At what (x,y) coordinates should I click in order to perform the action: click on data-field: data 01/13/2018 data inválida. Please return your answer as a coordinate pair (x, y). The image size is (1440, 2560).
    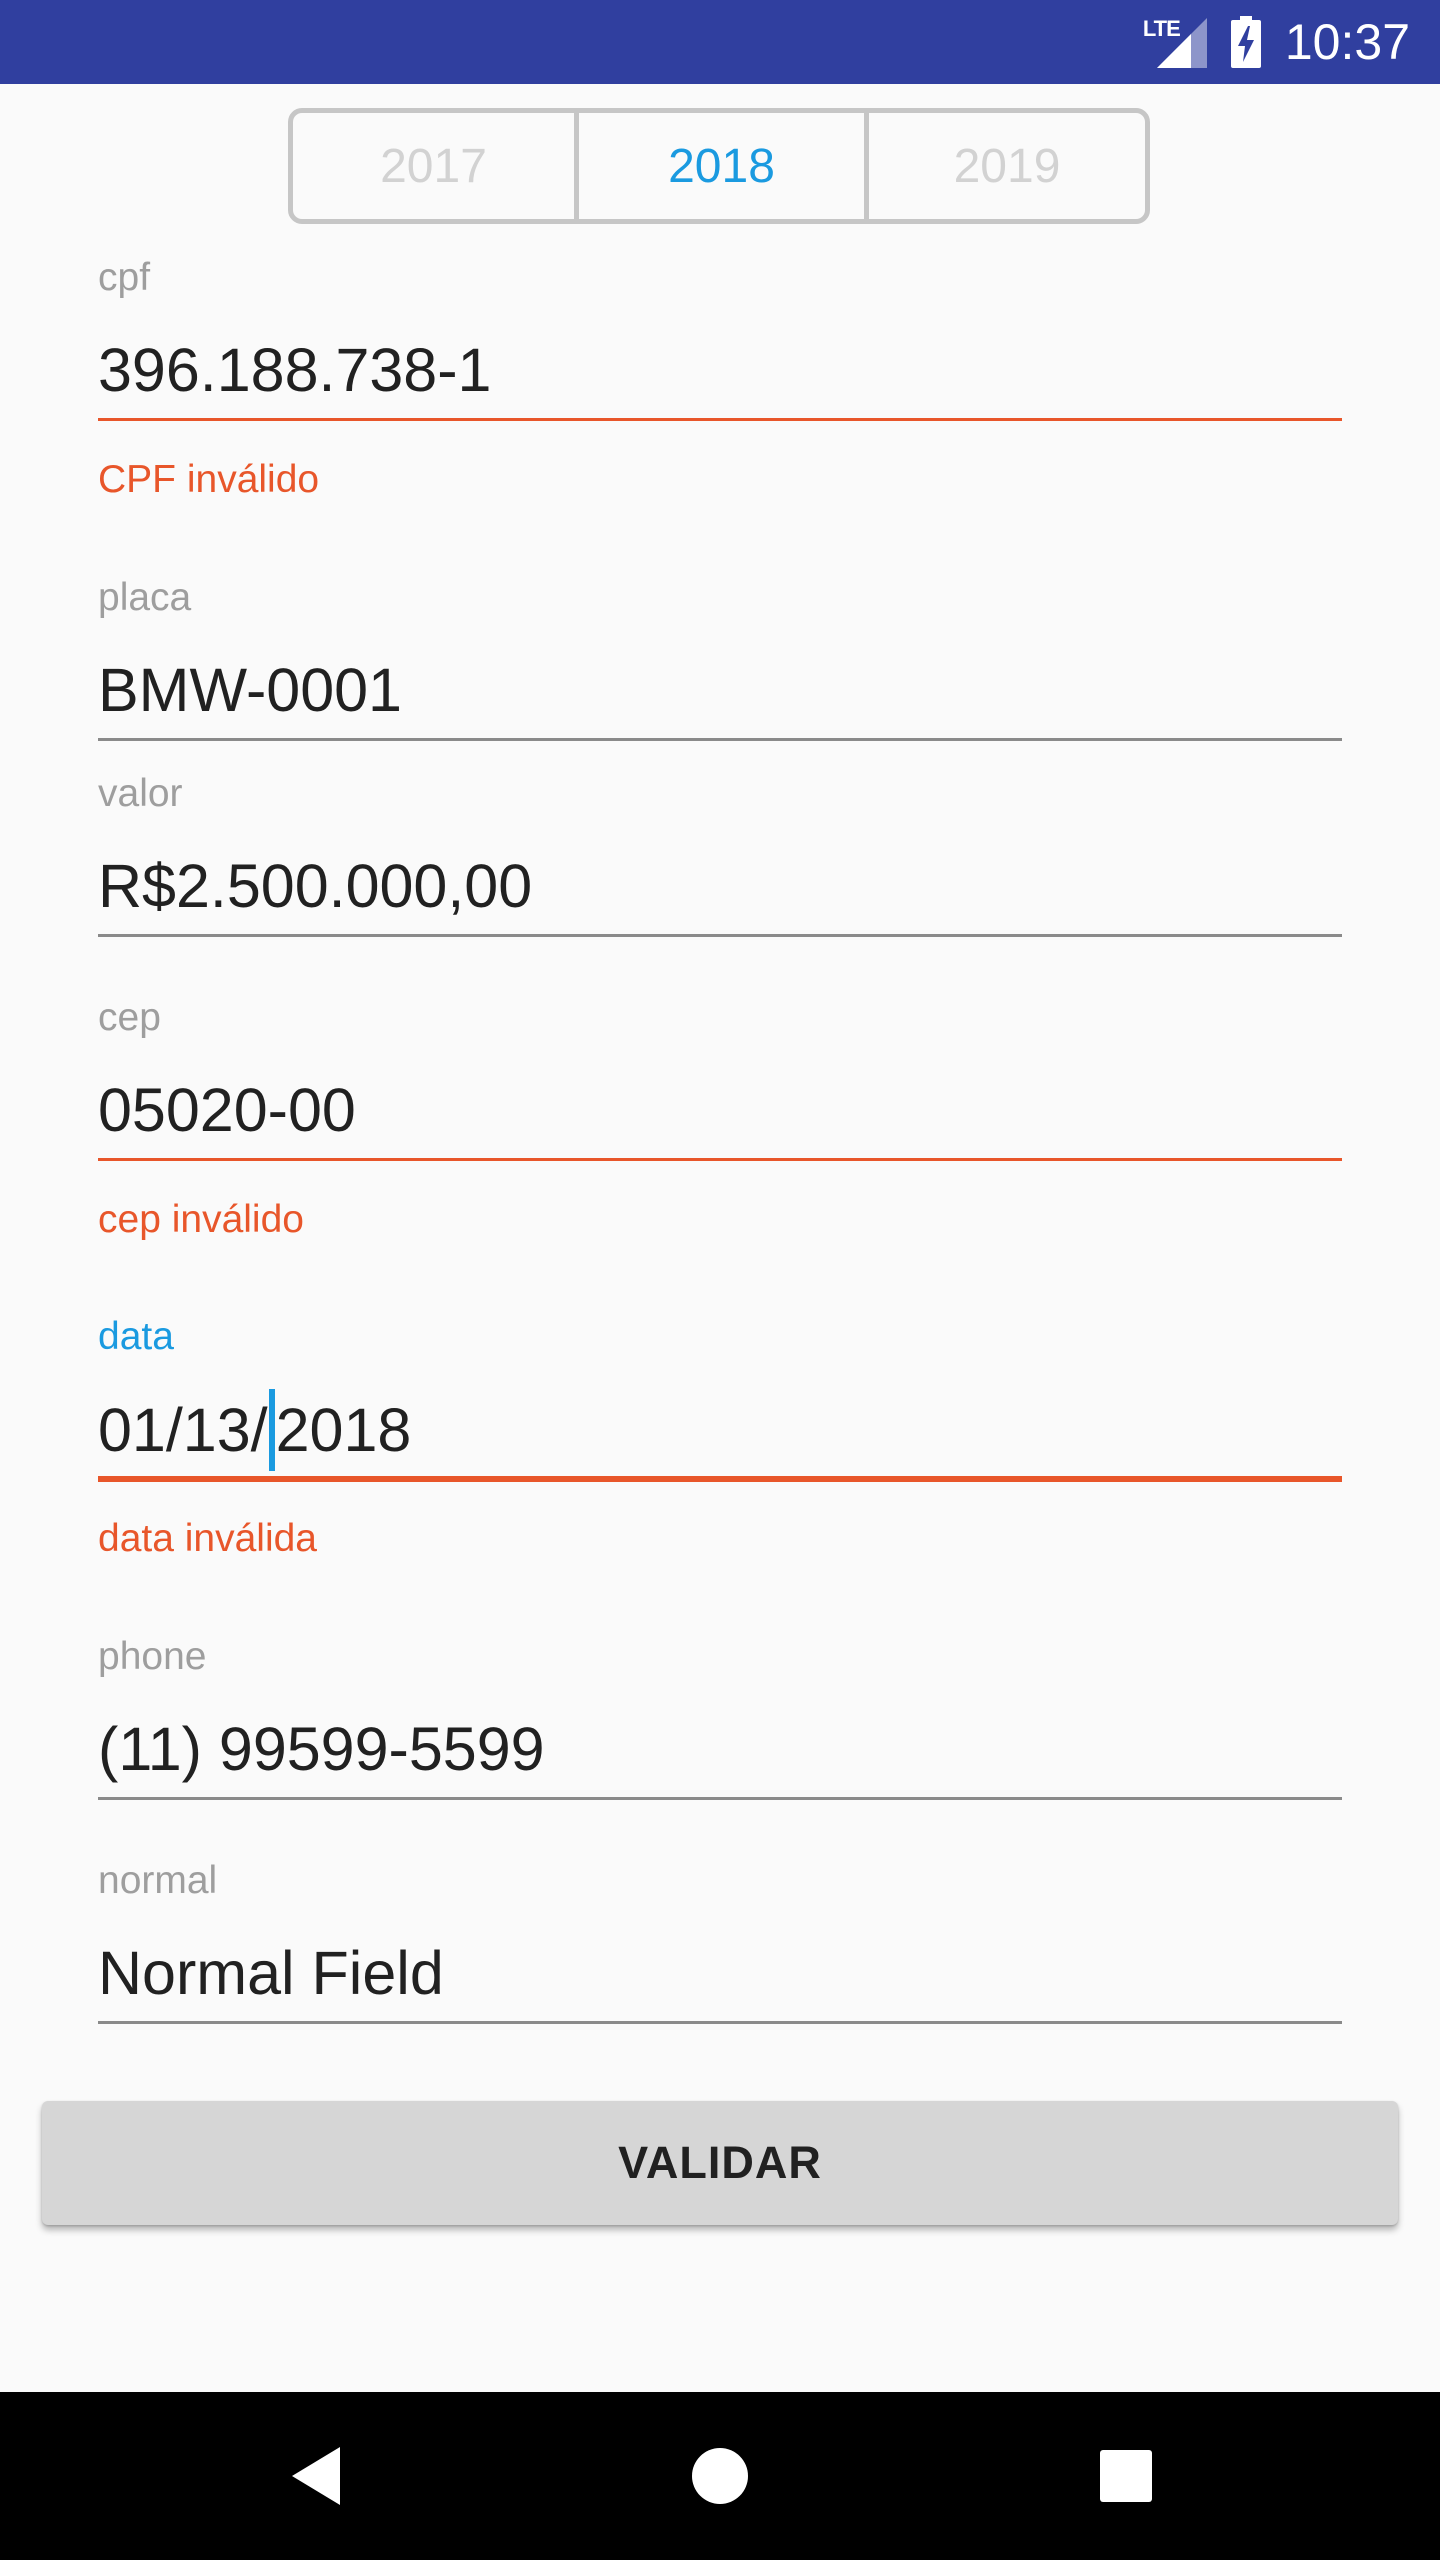
    Looking at the image, I should click on (720, 1443).